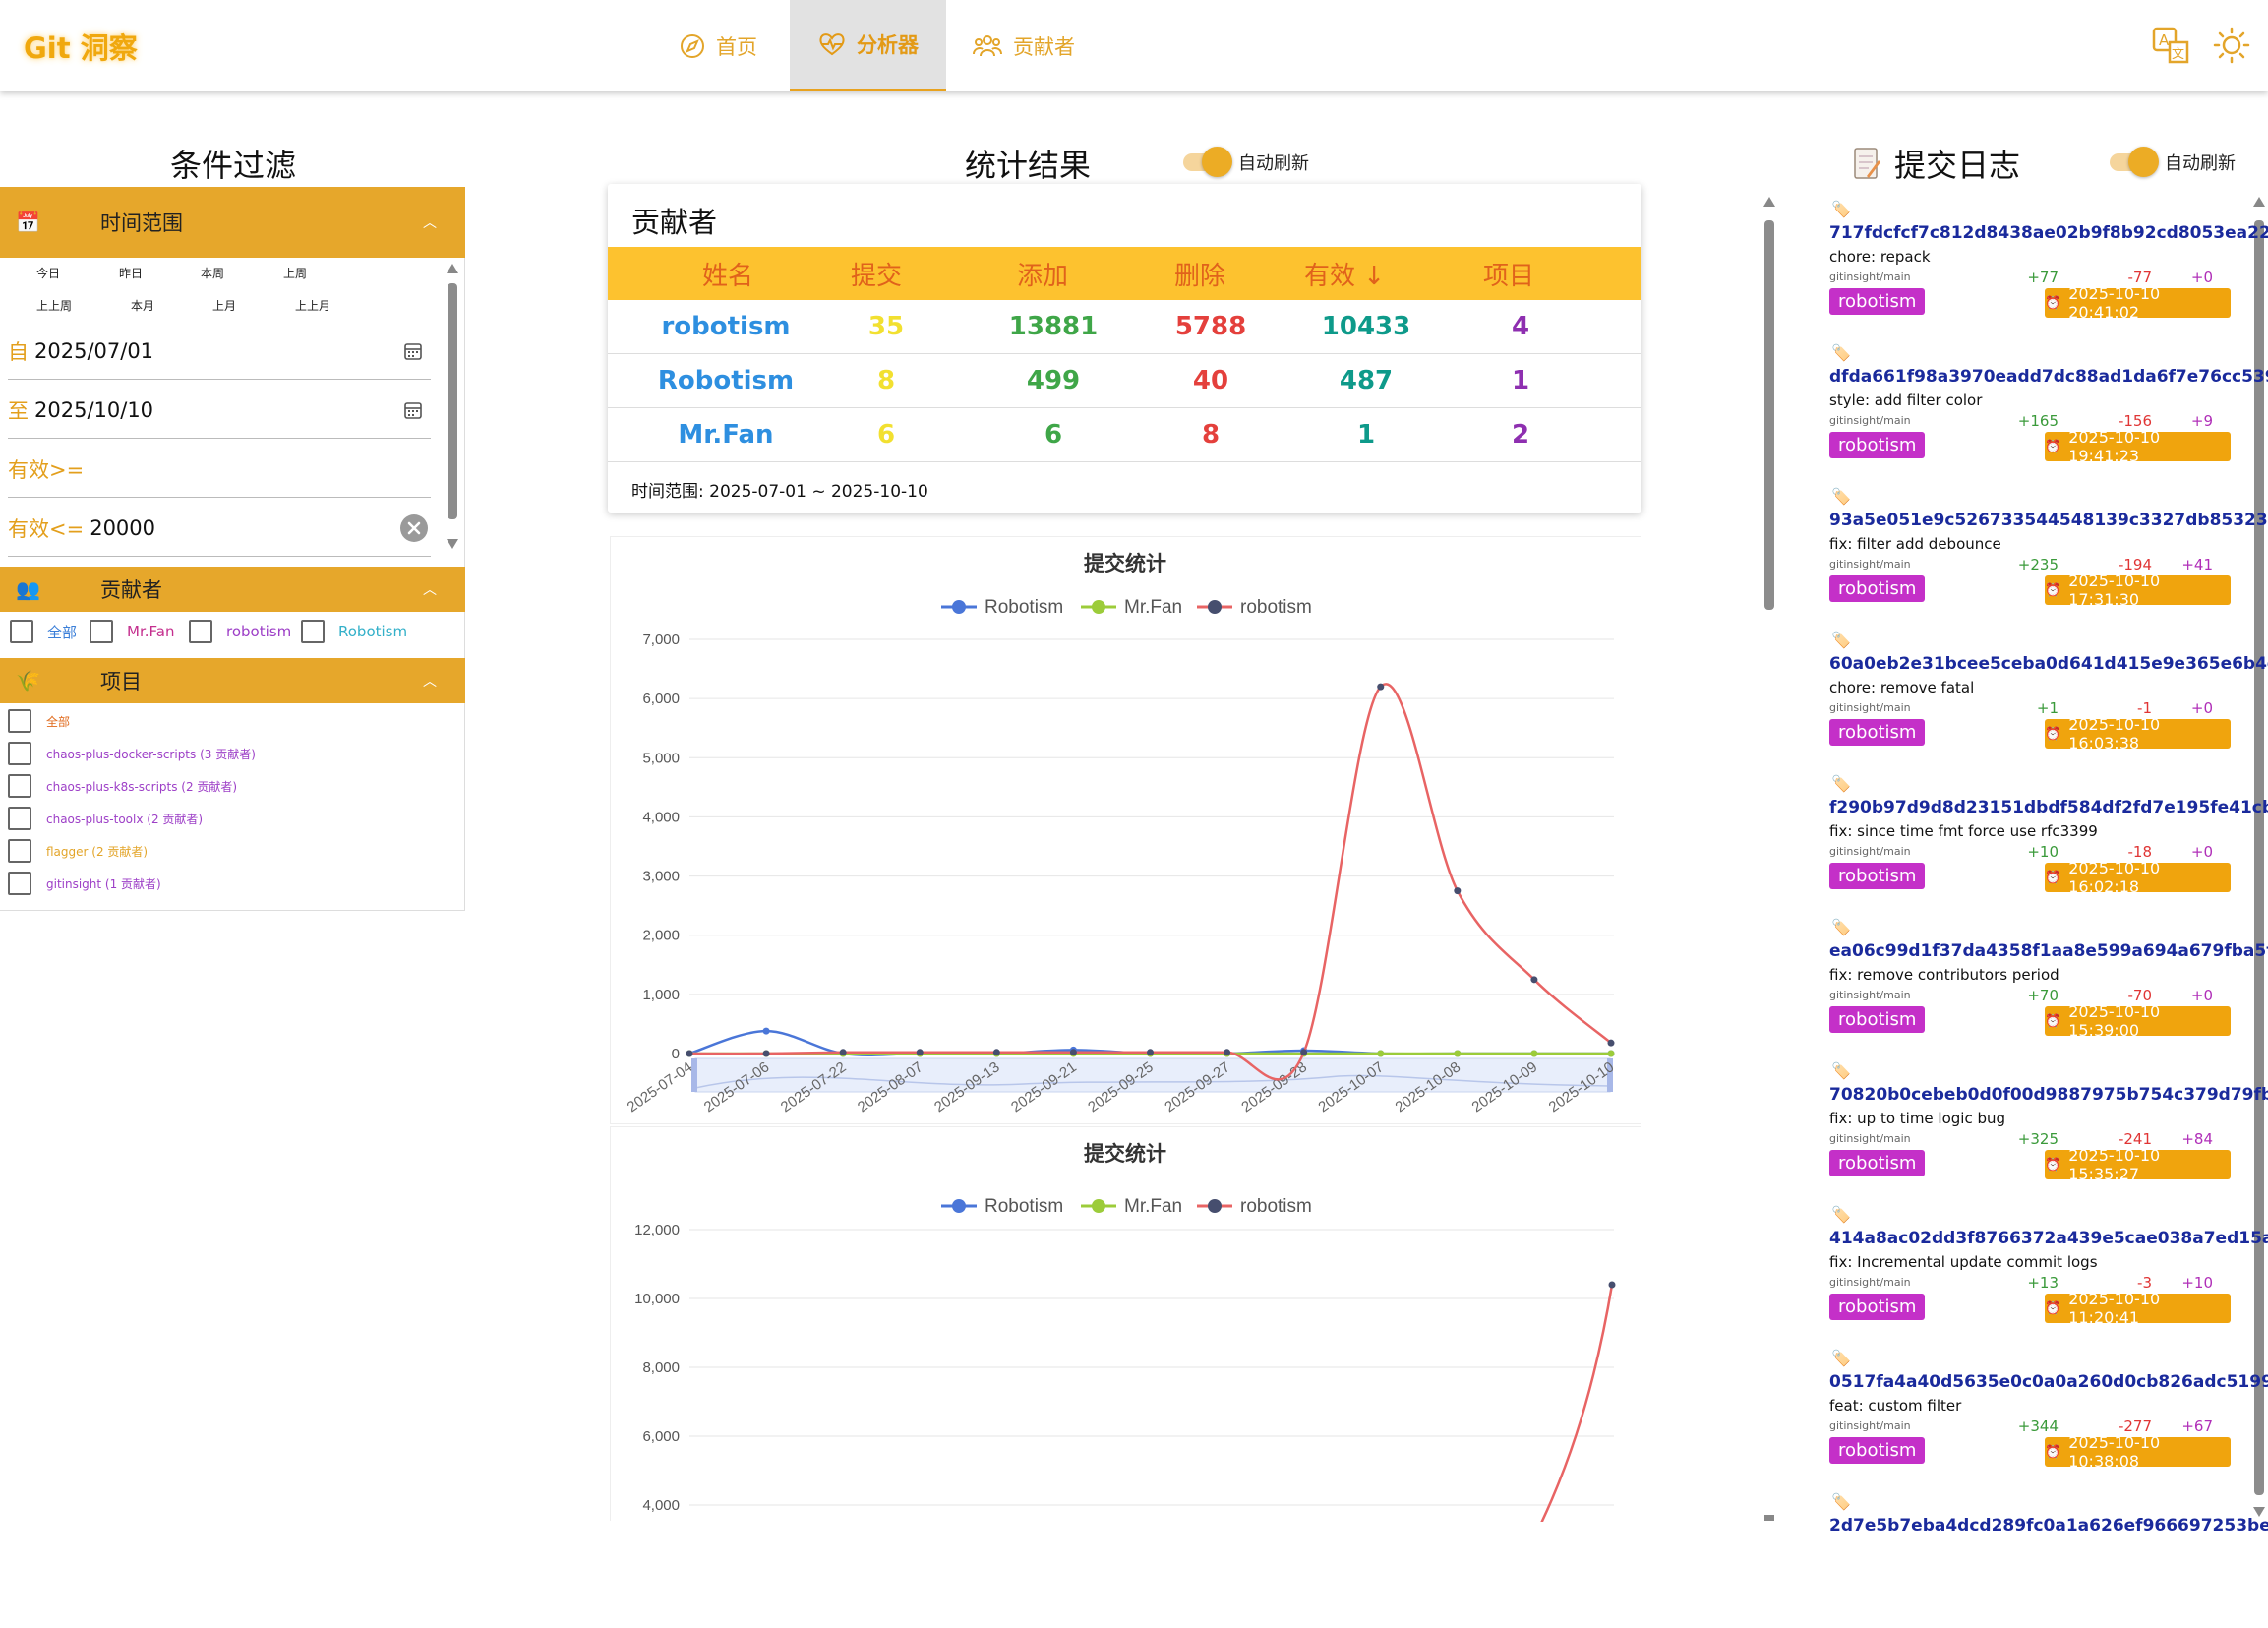 The width and height of the screenshot is (2268, 1628). Describe the element at coordinates (2173, 162) in the screenshot. I see `log-auto-refresh-toggle: 自动刷新` at that location.